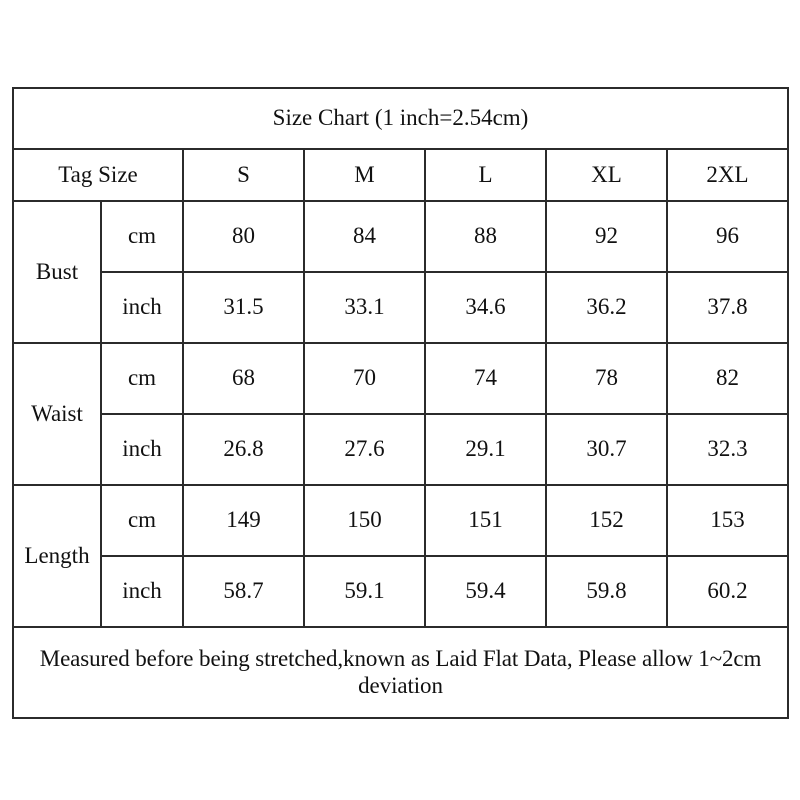  What do you see at coordinates (243, 591) in the screenshot?
I see `length-inch-s: 58.7` at bounding box center [243, 591].